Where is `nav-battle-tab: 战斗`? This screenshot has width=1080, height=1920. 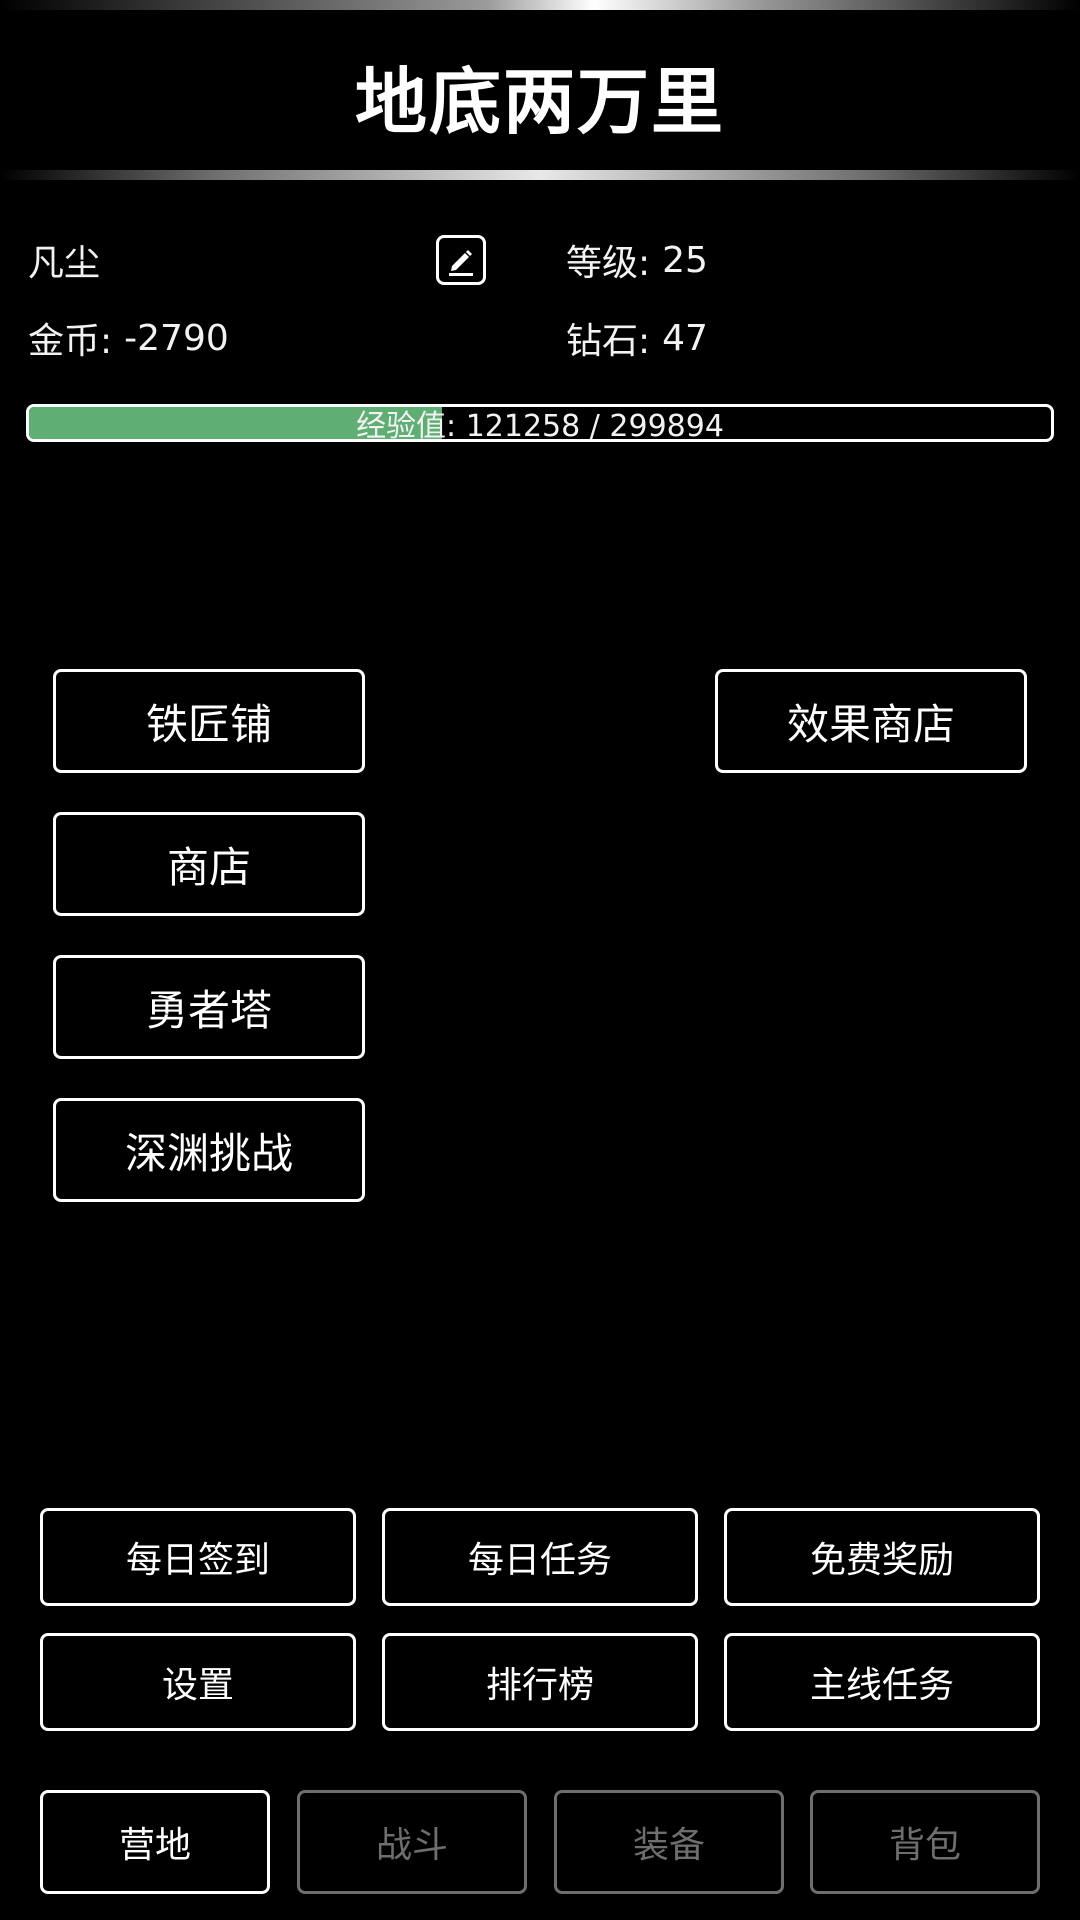
nav-battle-tab: 战斗 is located at coordinates (412, 1842).